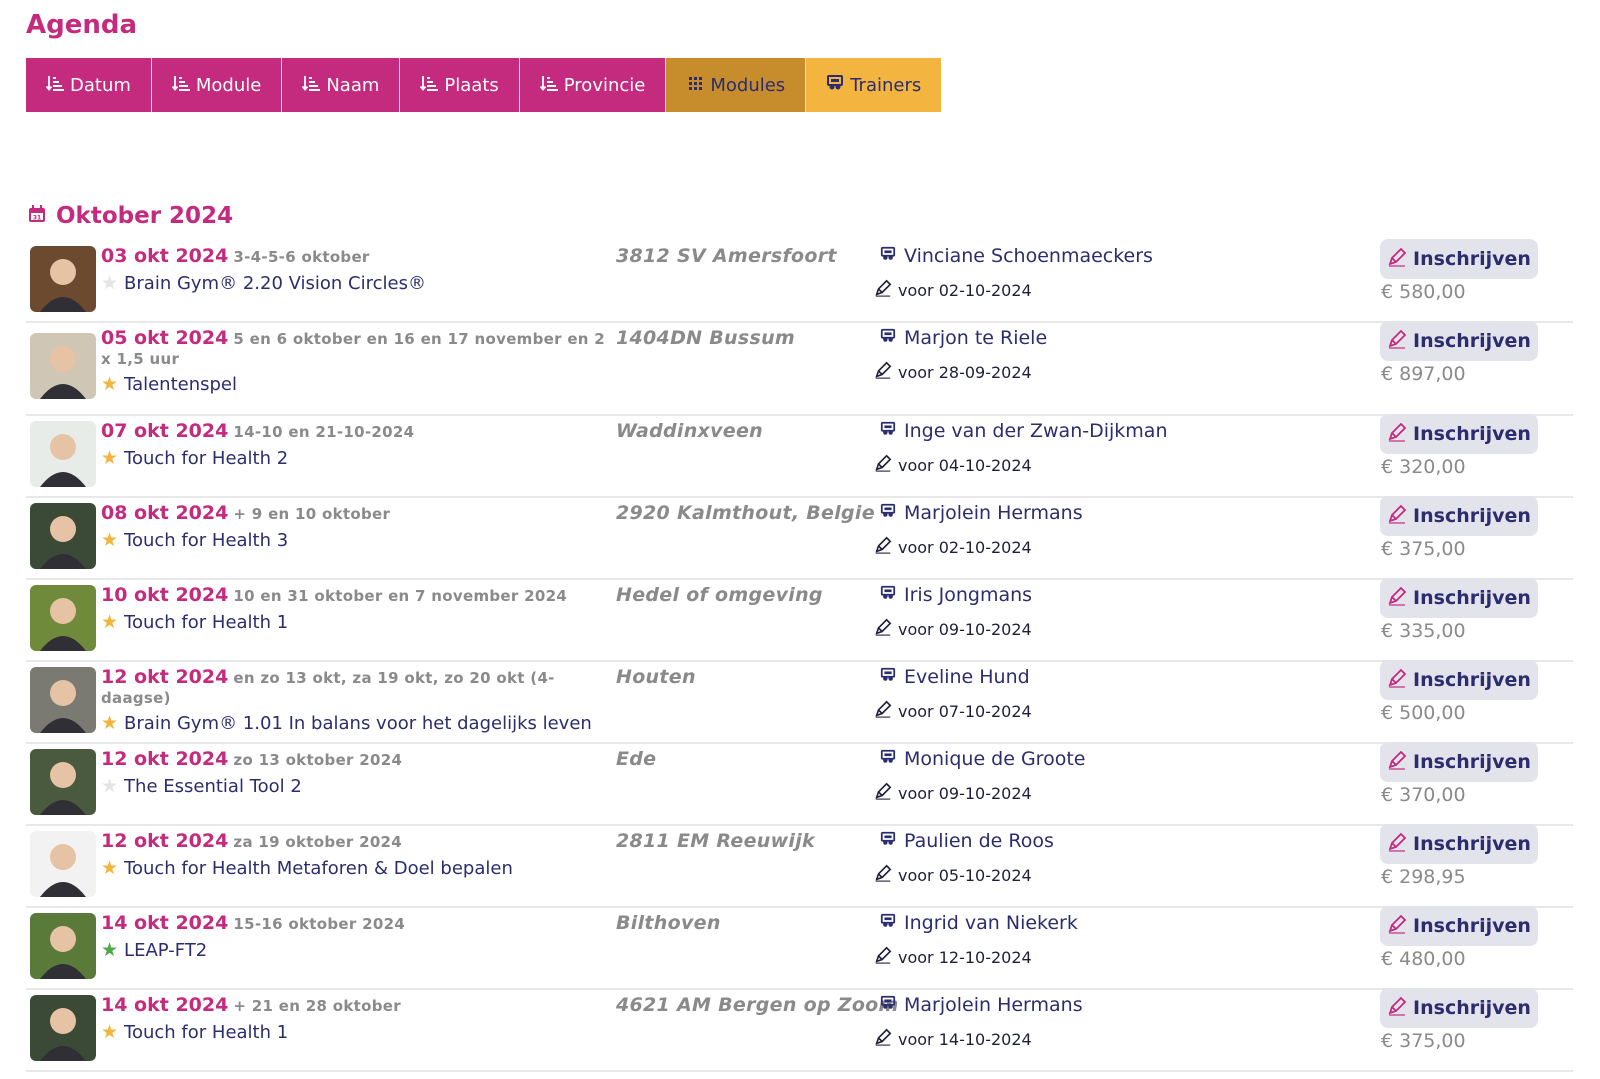 The width and height of the screenshot is (1600, 1079). Describe the element at coordinates (319, 924) in the screenshot. I see `event-date-extra: 15-16 oktober 2024` at that location.